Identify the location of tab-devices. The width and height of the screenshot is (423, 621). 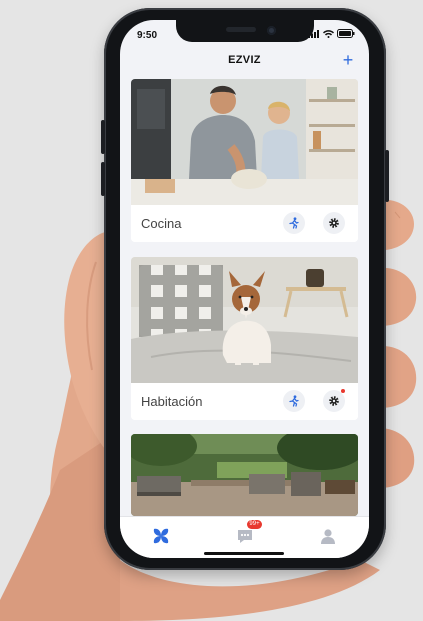
(161, 536).